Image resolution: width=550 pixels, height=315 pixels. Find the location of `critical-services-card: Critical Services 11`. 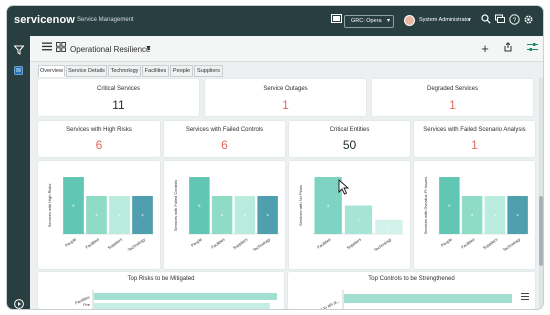

critical-services-card: Critical Services 11 is located at coordinates (118, 97).